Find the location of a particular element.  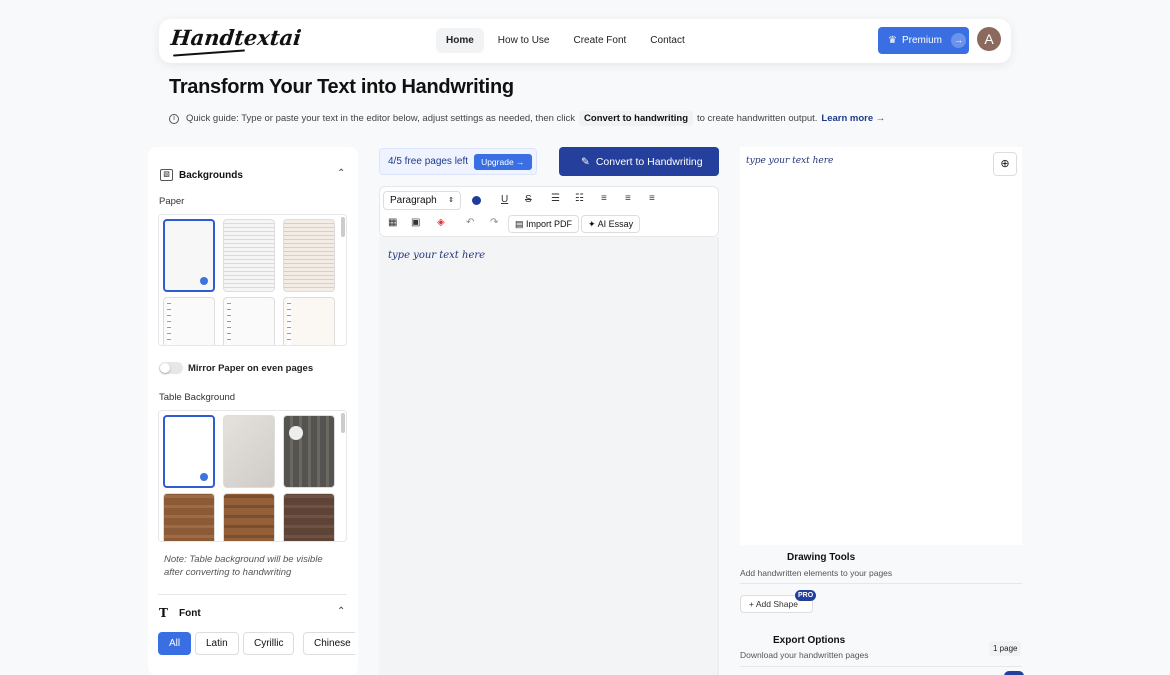

premium-label: Premium is located at coordinates (921, 40).